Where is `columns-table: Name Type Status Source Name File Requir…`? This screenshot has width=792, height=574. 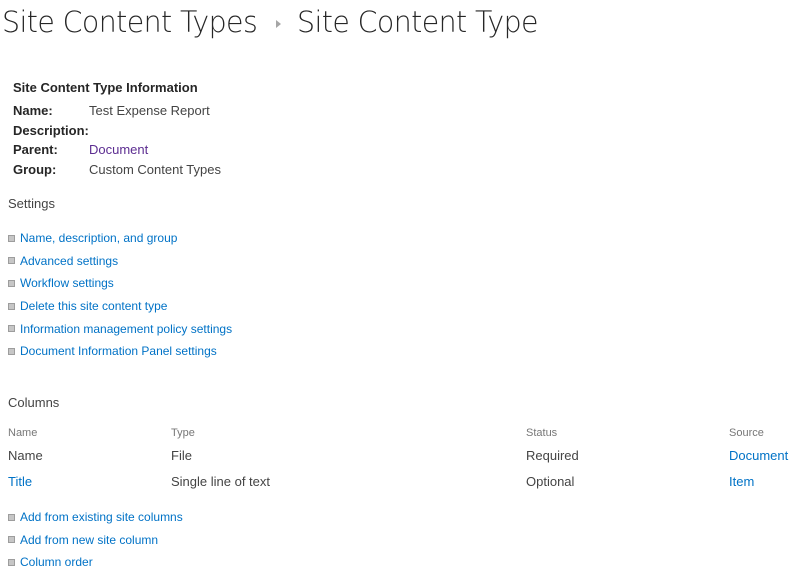
columns-table: Name Type Status Source Name File Requir… is located at coordinates (400, 459).